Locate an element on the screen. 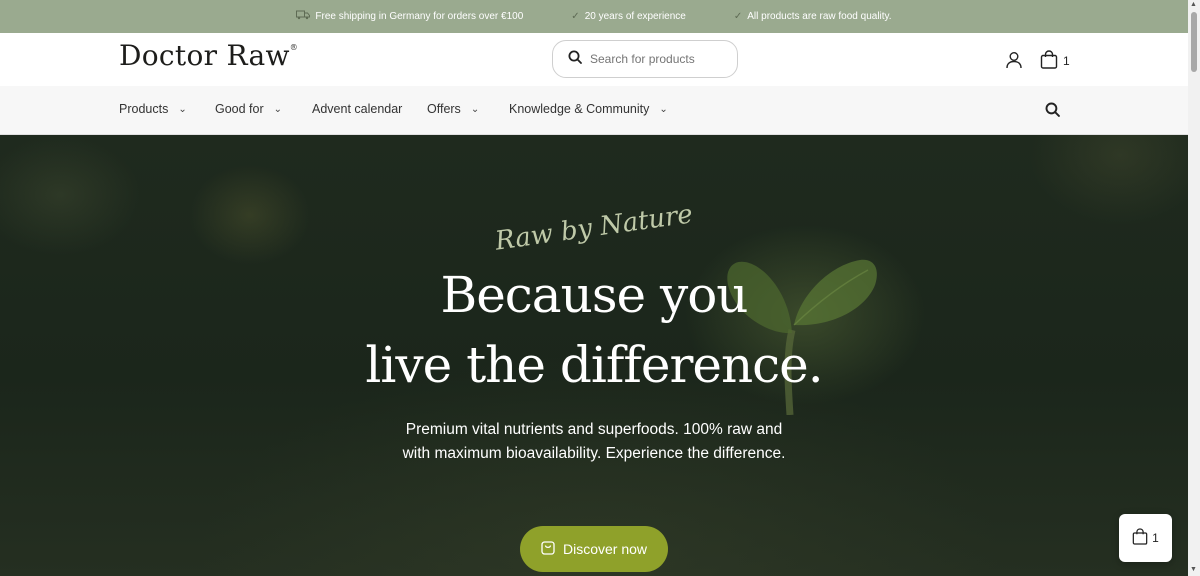 The height and width of the screenshot is (576, 1200). page-scrollbar: ▲ ▼ is located at coordinates (1194, 288).